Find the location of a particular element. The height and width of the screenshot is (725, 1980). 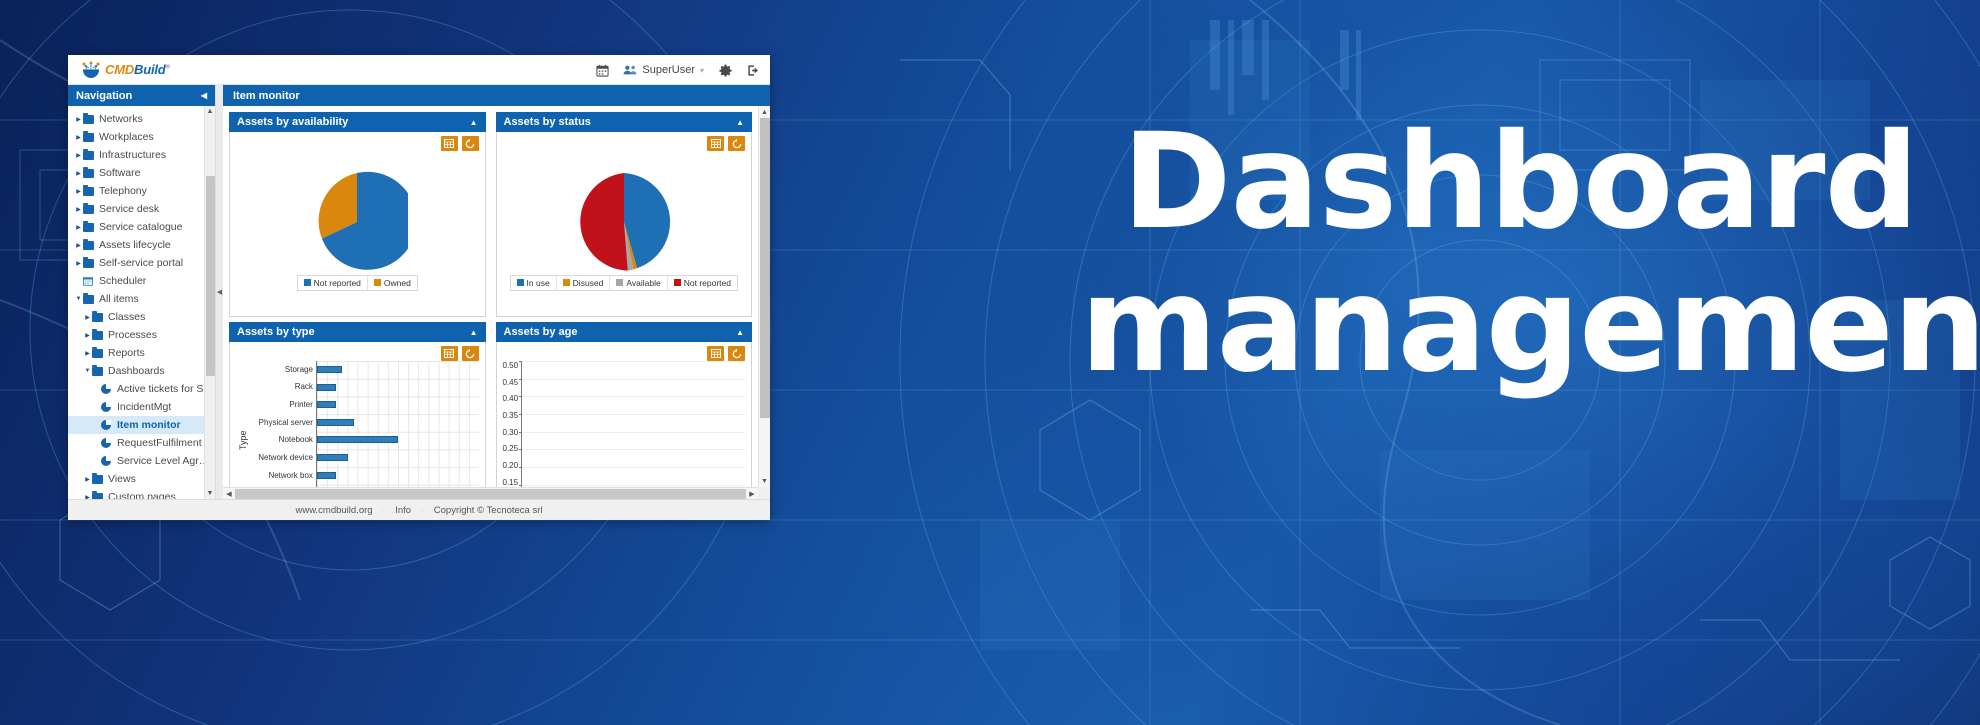

scroll-right-arrow-icon: ▶ is located at coordinates (752, 494).